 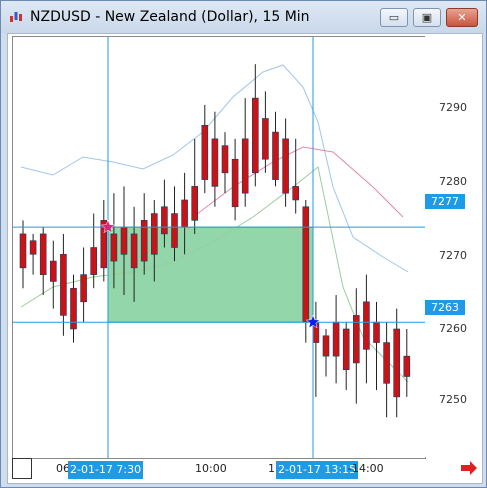 I want to click on y-tick-7250: 7250, so click(x=453, y=399).